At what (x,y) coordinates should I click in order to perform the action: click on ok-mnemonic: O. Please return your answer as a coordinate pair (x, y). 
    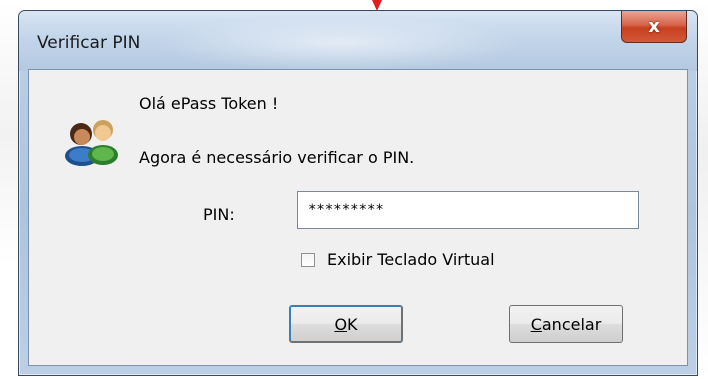
    Looking at the image, I should click on (341, 324).